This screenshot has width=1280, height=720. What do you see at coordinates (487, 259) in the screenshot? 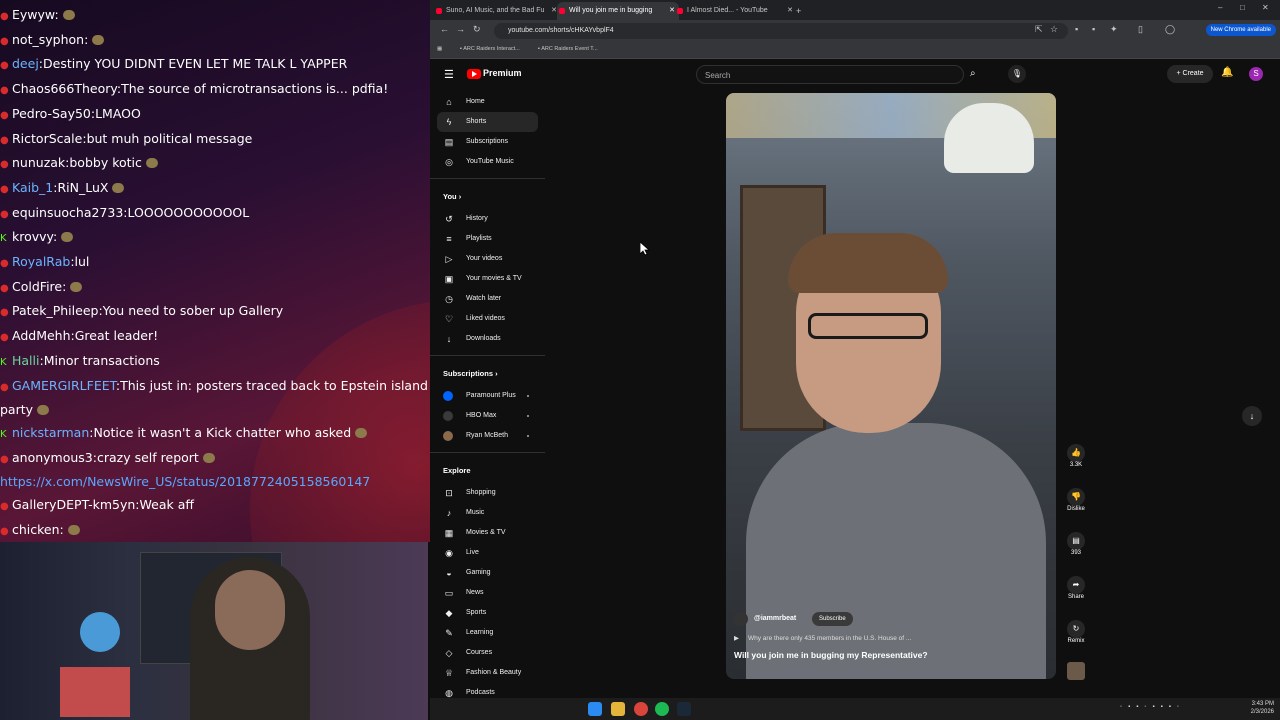
I see `sidebar-item-your-videos: ▷ Your videos` at bounding box center [487, 259].